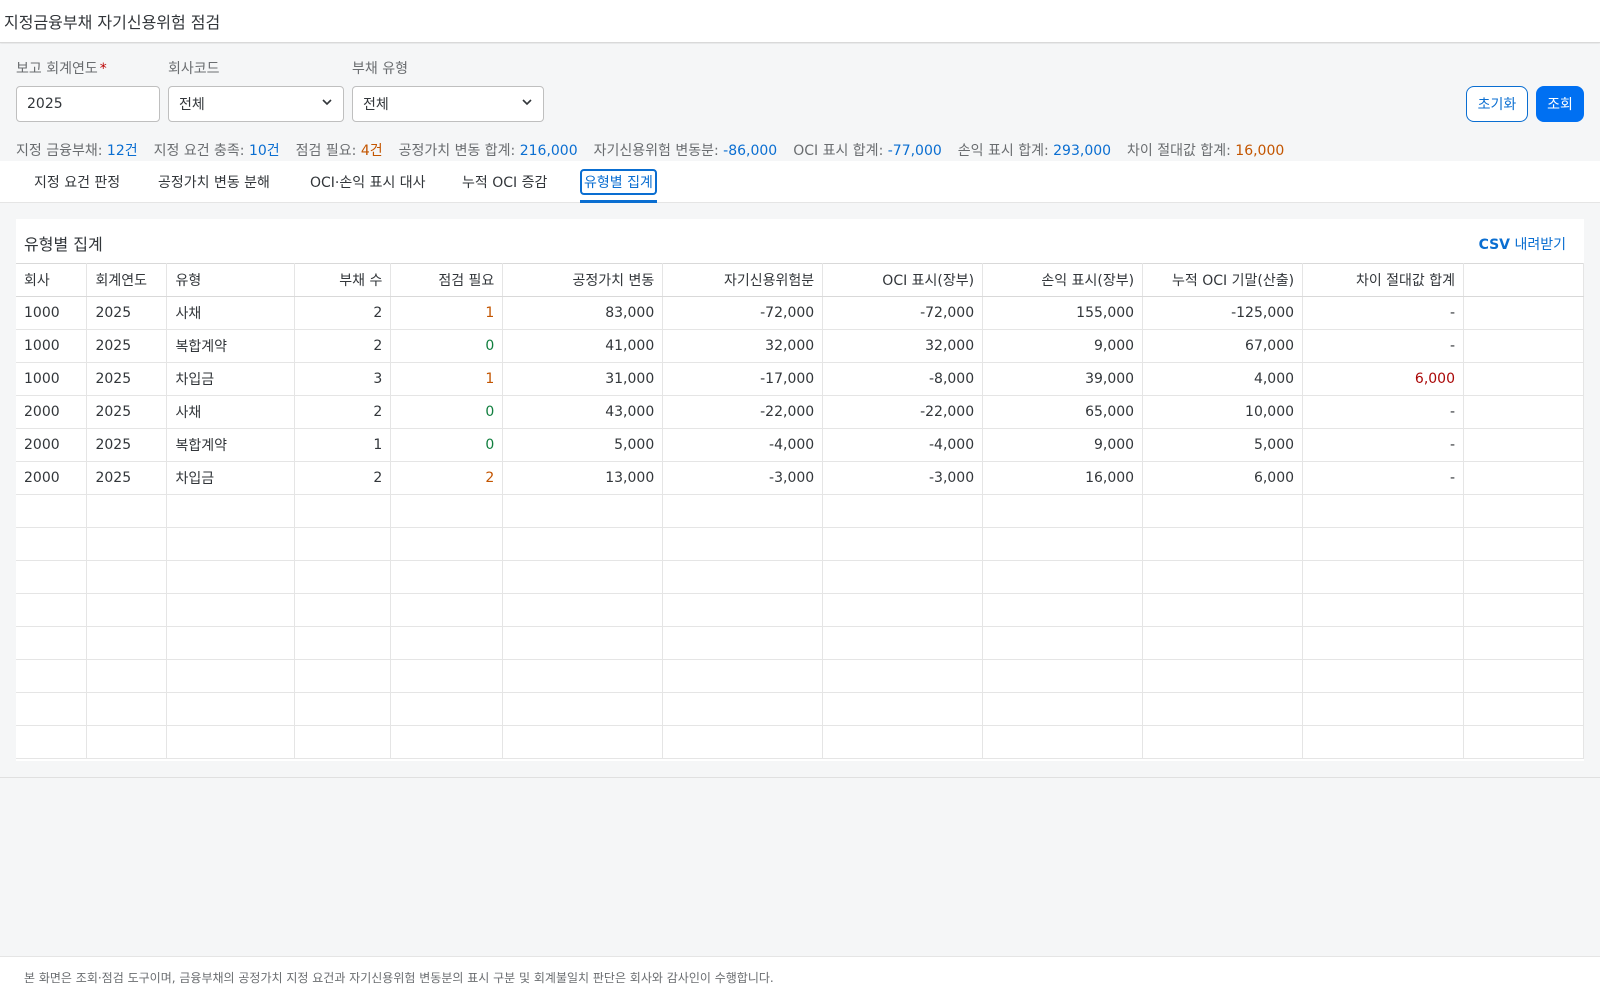 The height and width of the screenshot is (1000, 1600). What do you see at coordinates (103, 69) in the screenshot?
I see `required-mark: *` at bounding box center [103, 69].